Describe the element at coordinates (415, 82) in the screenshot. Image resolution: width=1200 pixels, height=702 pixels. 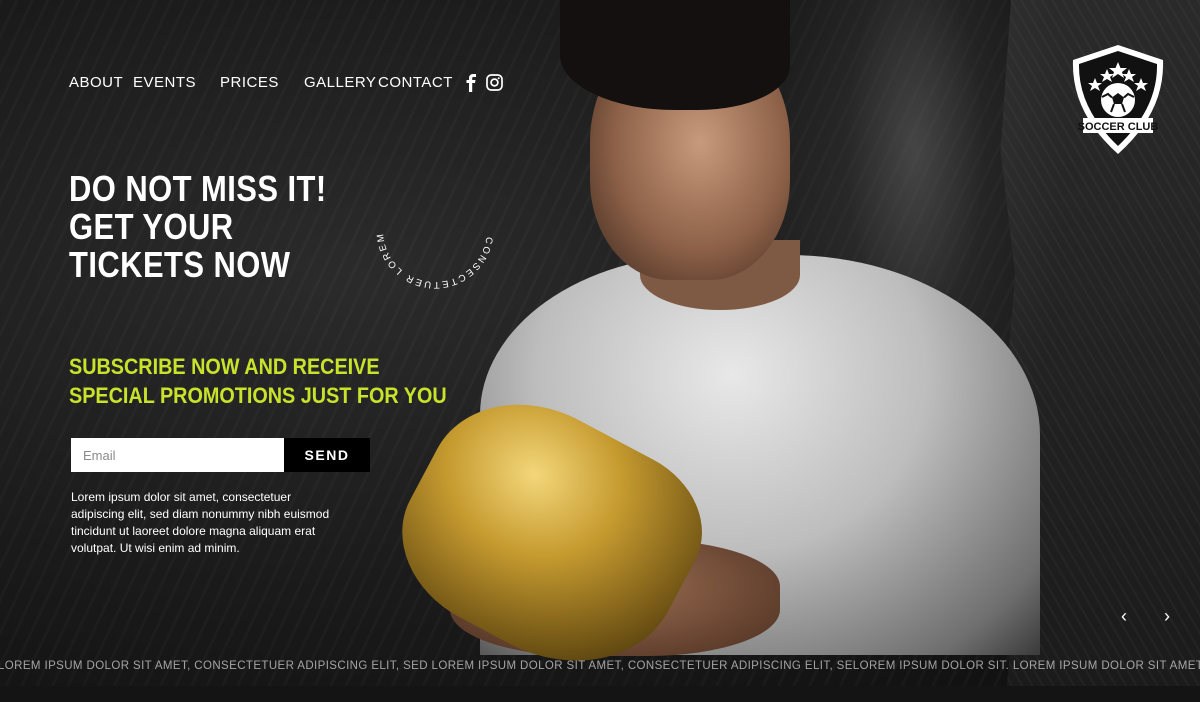
I see `nav-contact: CONTACT` at that location.